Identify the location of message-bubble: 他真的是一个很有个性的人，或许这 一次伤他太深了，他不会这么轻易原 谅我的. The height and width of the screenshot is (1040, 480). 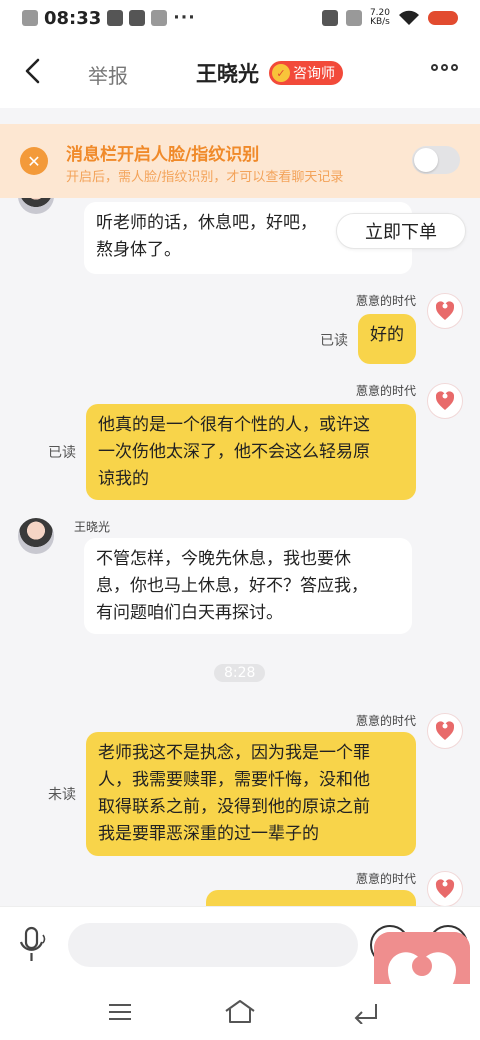
(251, 452).